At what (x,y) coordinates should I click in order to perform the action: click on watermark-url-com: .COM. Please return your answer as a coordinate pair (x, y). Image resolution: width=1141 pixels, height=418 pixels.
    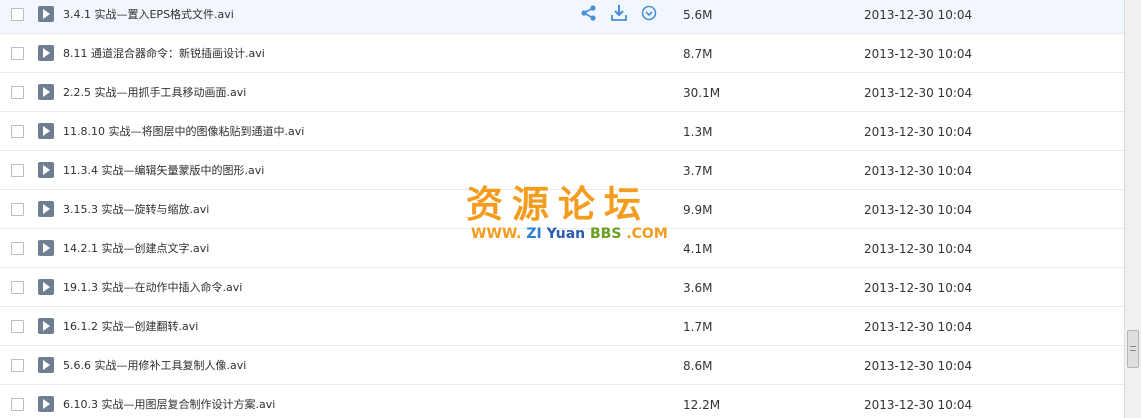
    Looking at the image, I should click on (647, 234).